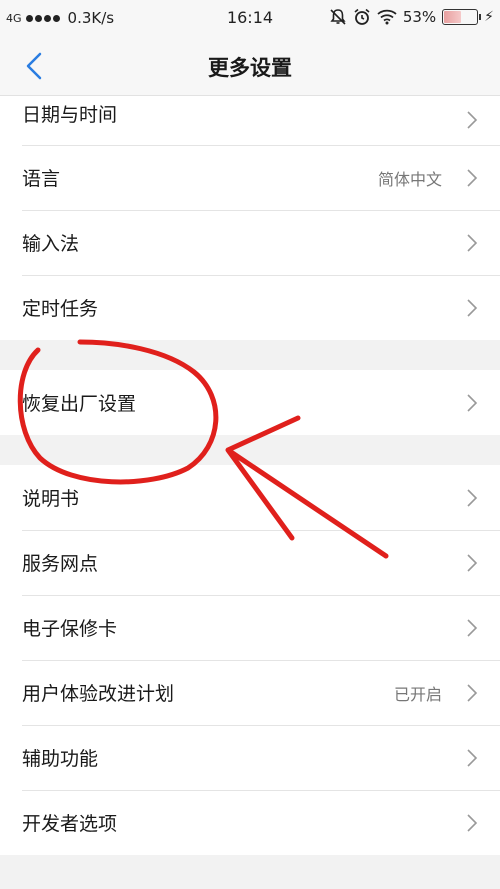 This screenshot has width=500, height=889. I want to click on row-developer-options: 开发者选项, so click(250, 822).